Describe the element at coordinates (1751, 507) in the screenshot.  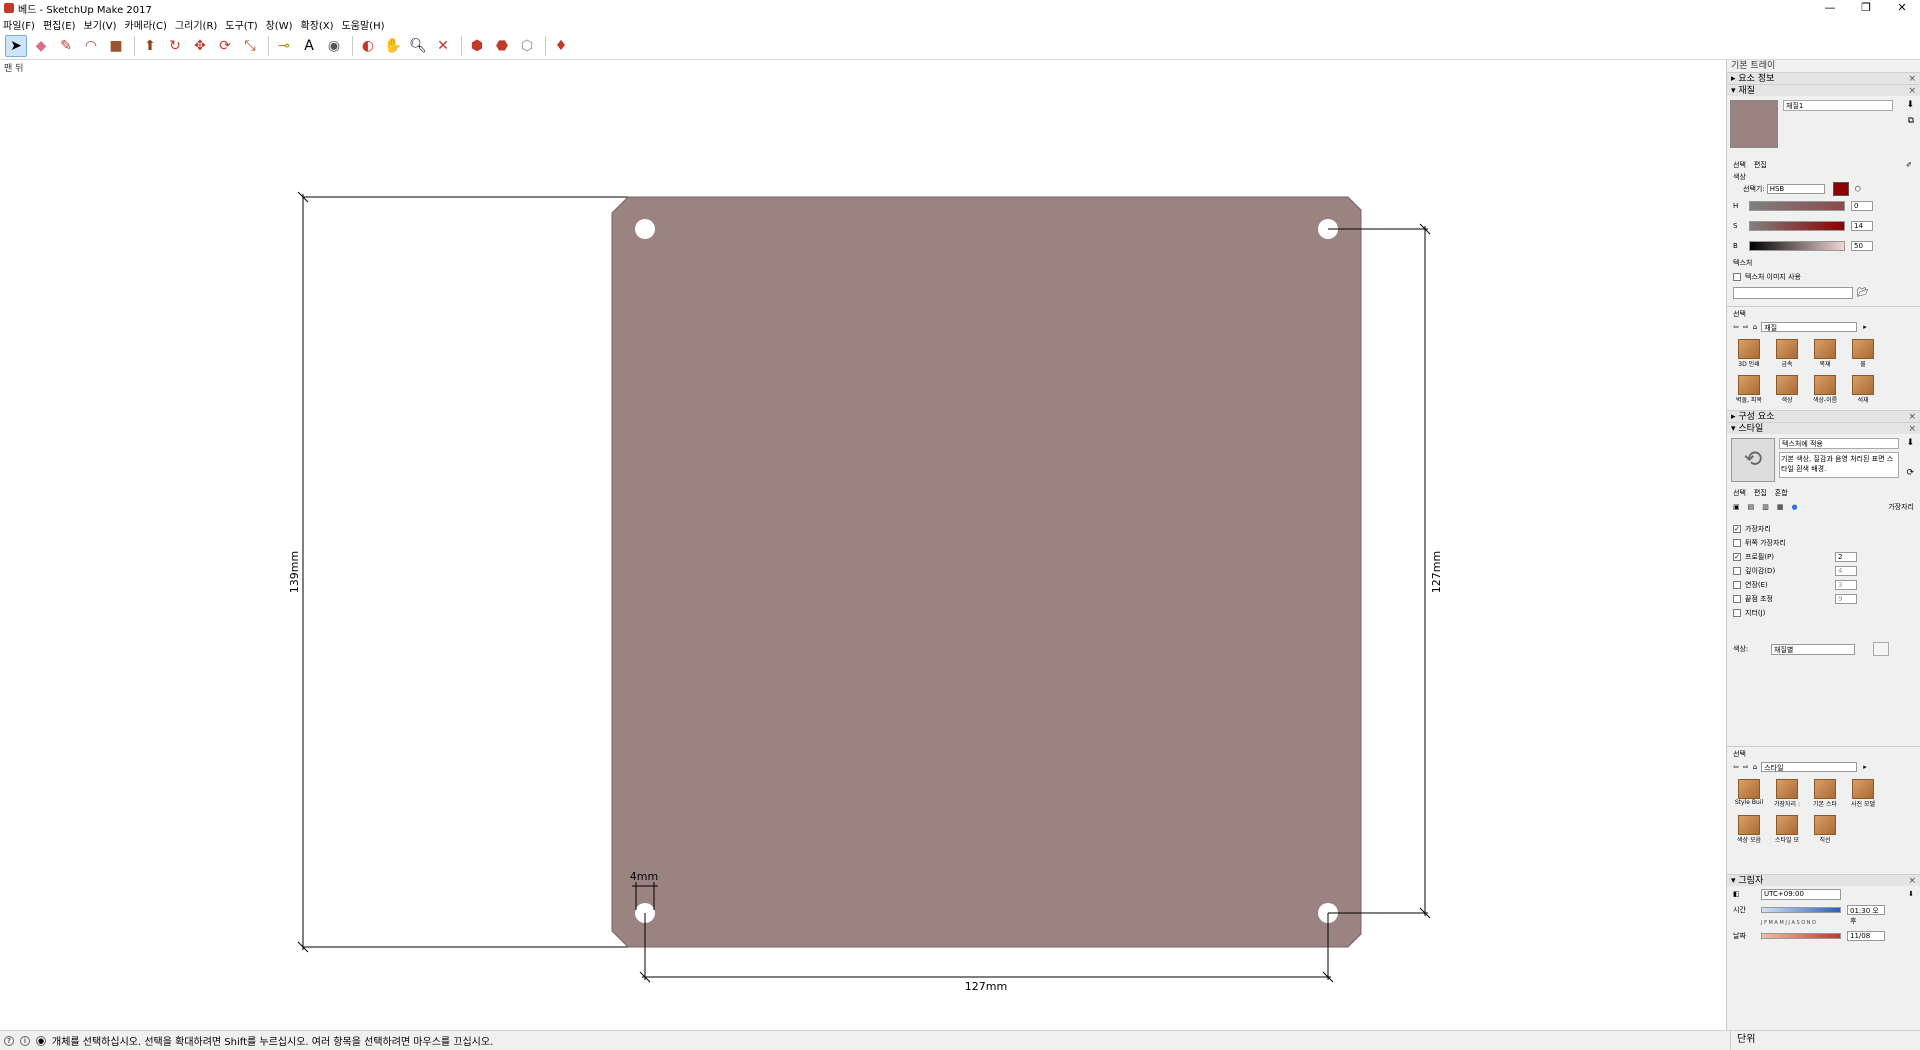
I see `face-settings-icon: ▤` at that location.